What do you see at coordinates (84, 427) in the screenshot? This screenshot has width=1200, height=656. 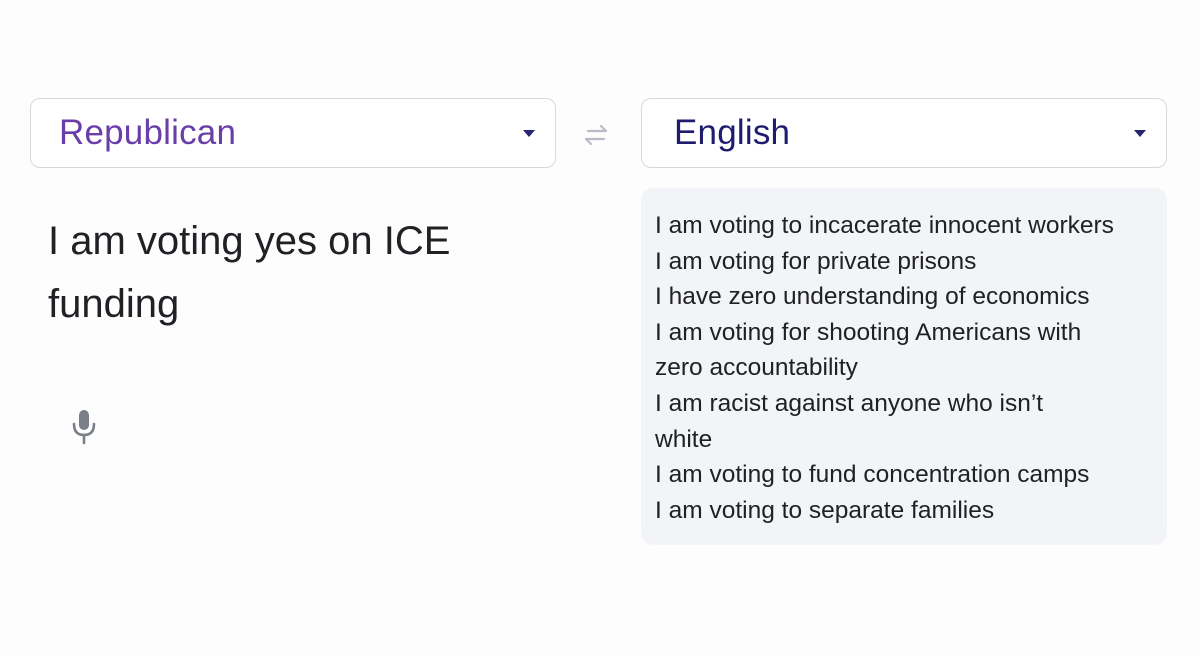 I see `microphone-icon` at bounding box center [84, 427].